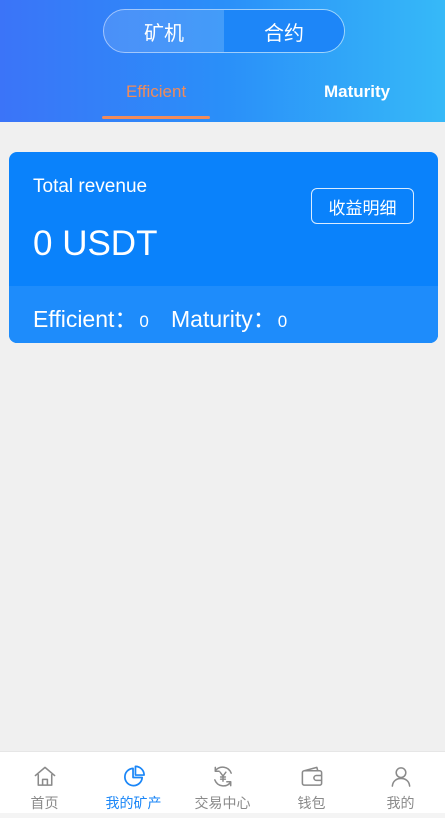  I want to click on active-tab-indicator, so click(156, 117).